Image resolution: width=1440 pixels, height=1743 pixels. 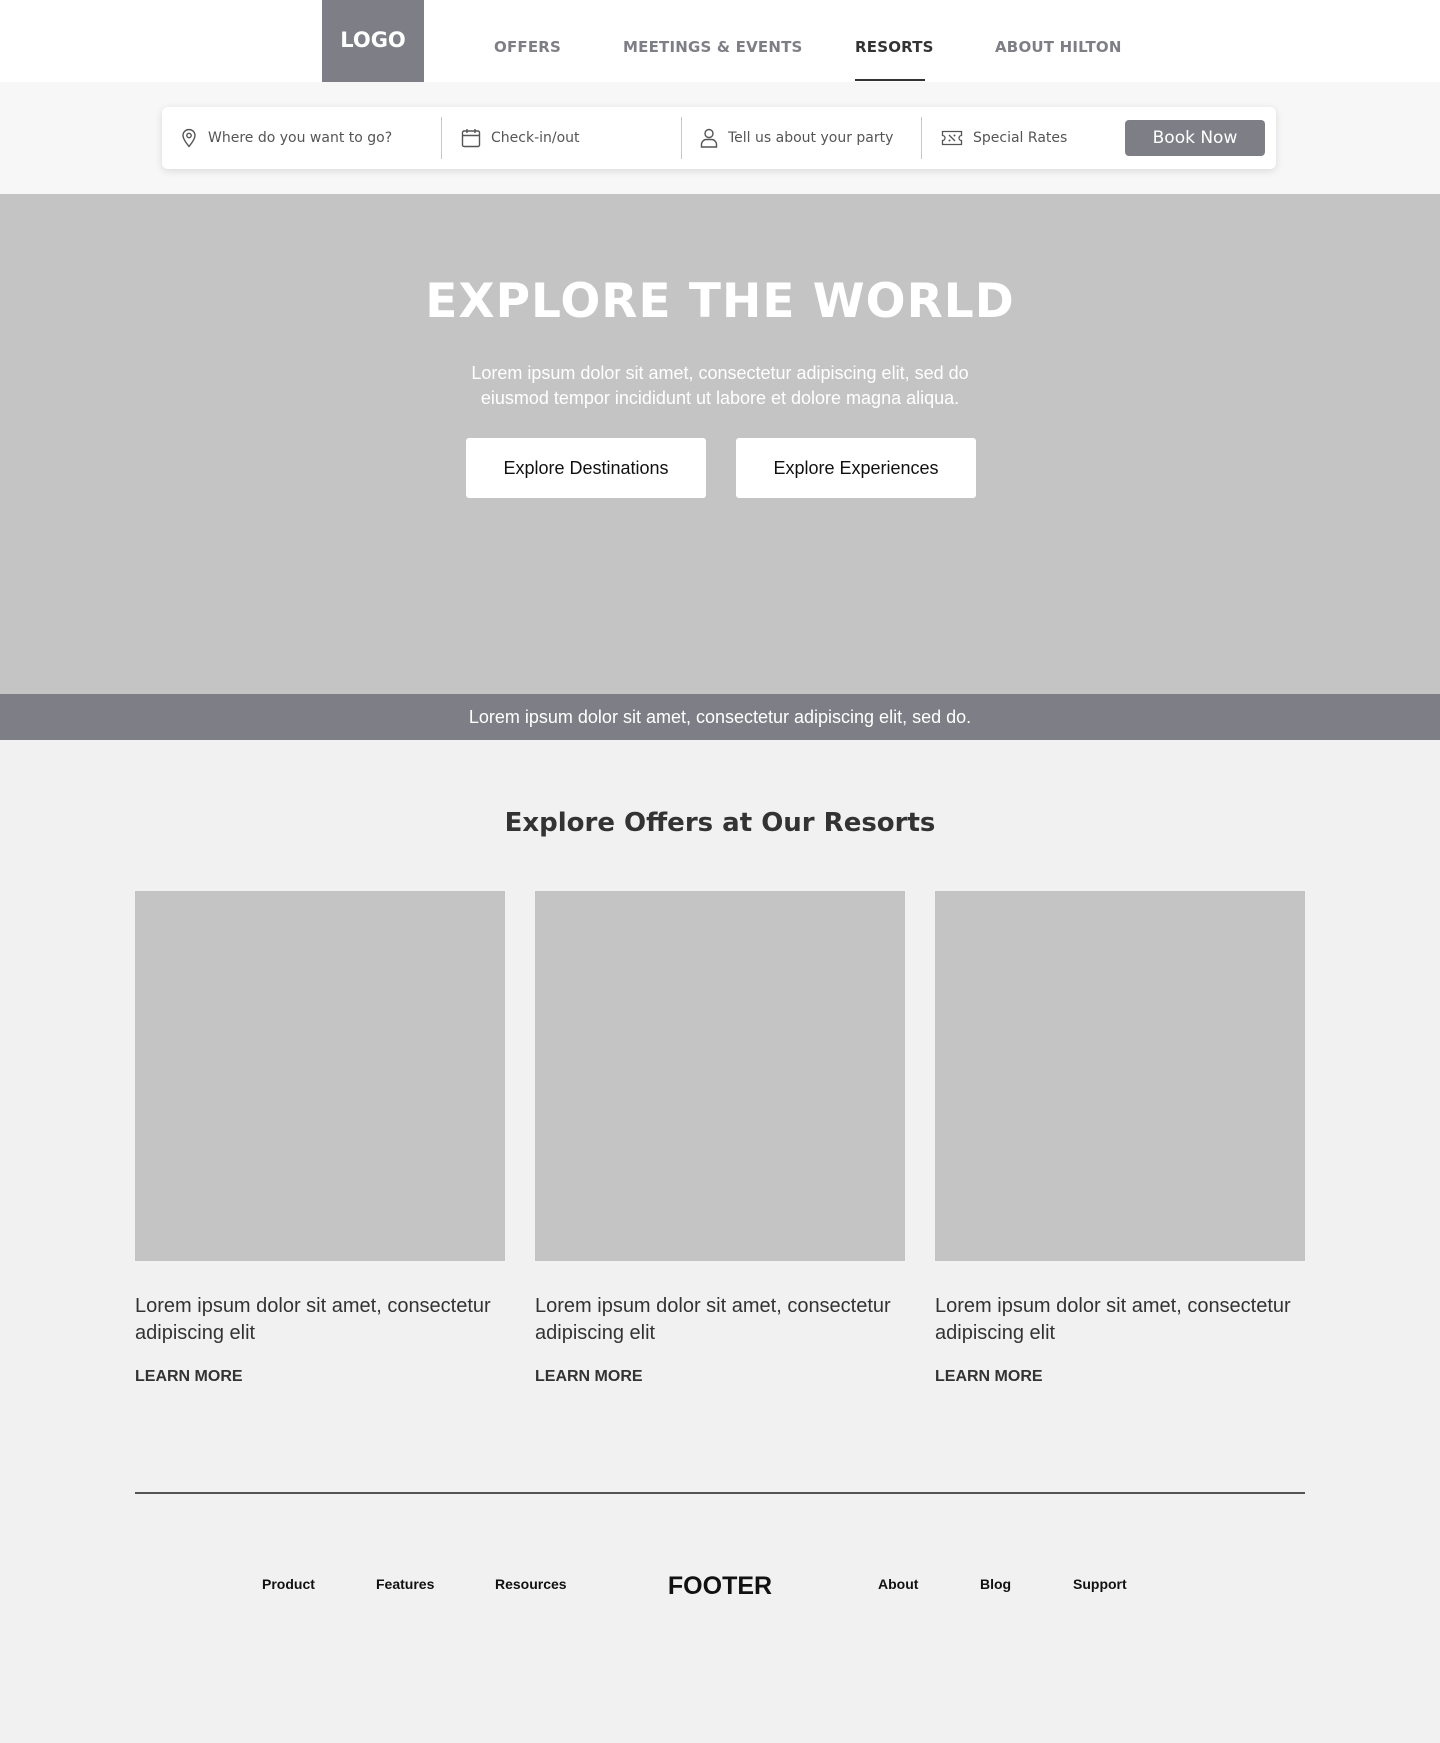 What do you see at coordinates (1020, 138) in the screenshot?
I see `special-rates-label: Special Rates` at bounding box center [1020, 138].